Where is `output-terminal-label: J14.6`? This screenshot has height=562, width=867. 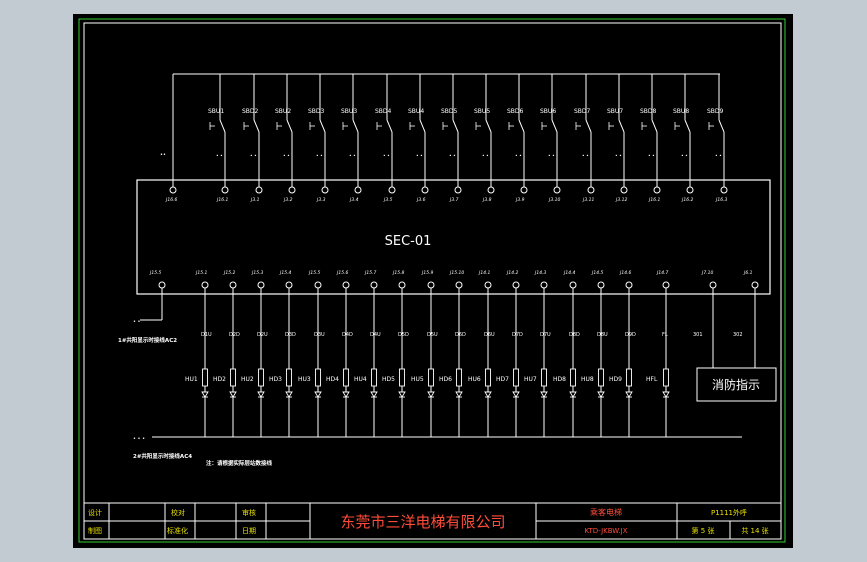
output-terminal-label: J14.6 is located at coordinates (625, 273).